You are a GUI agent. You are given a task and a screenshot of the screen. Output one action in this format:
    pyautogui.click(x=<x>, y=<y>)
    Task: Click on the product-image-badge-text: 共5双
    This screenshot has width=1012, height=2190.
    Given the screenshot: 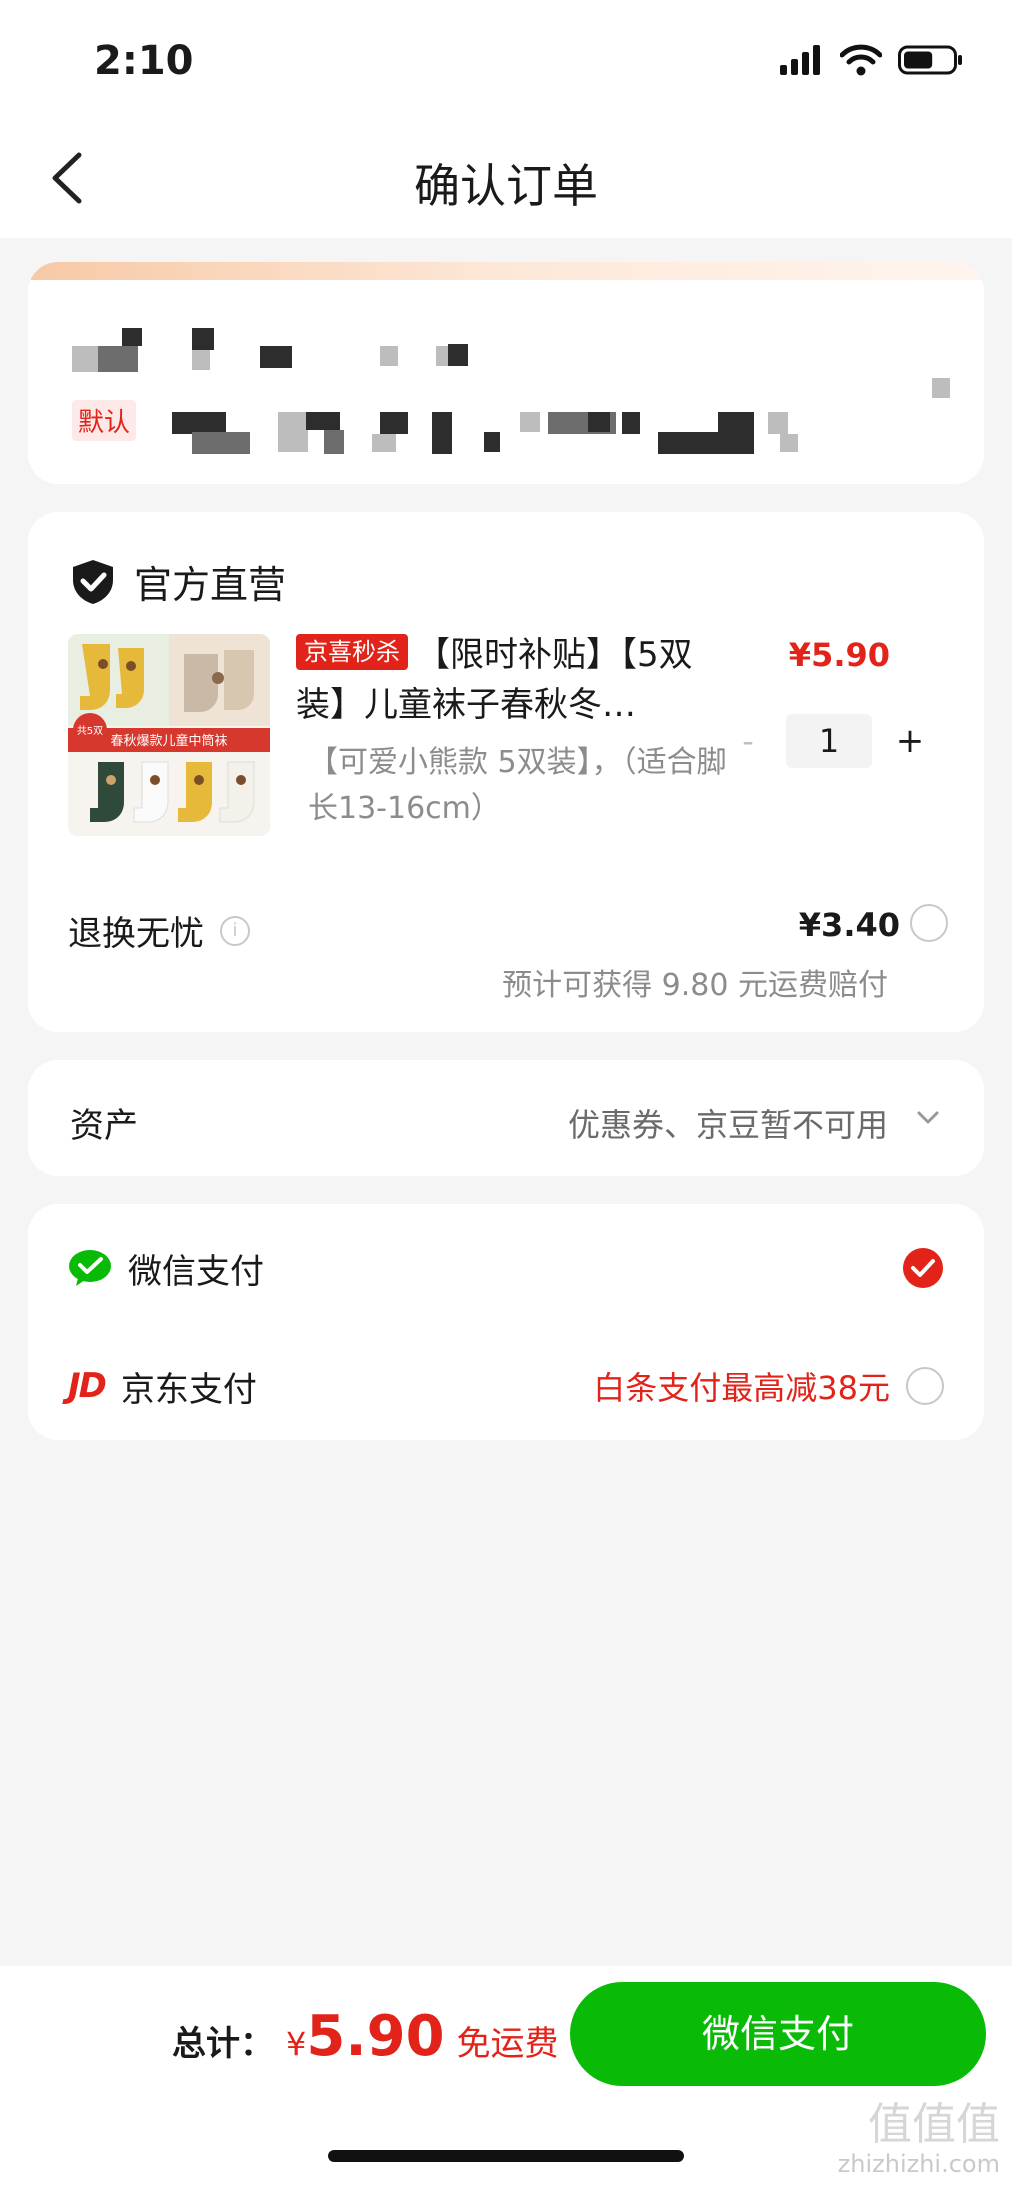 What is the action you would take?
    pyautogui.click(x=90, y=731)
    